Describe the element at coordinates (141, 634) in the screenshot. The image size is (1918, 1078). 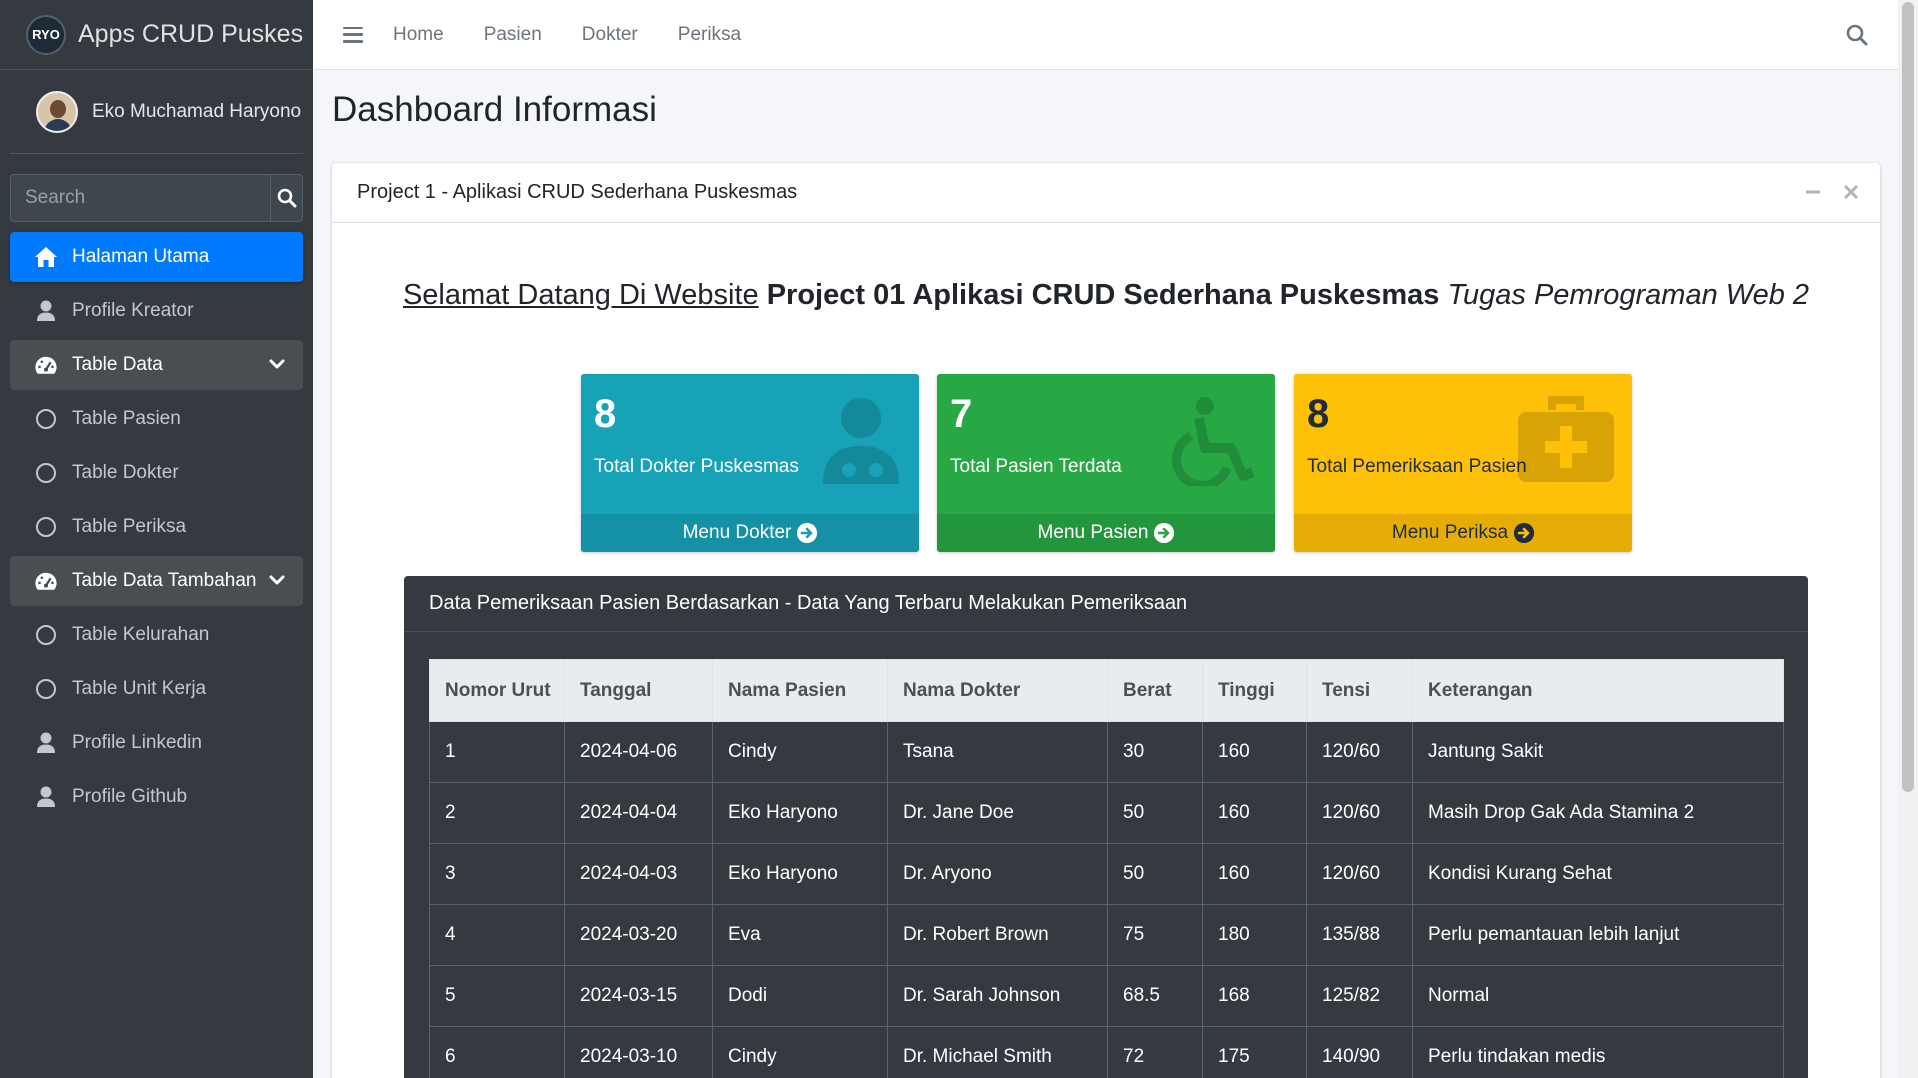
I see `sidebar-item-label: Table Kelurahan` at that location.